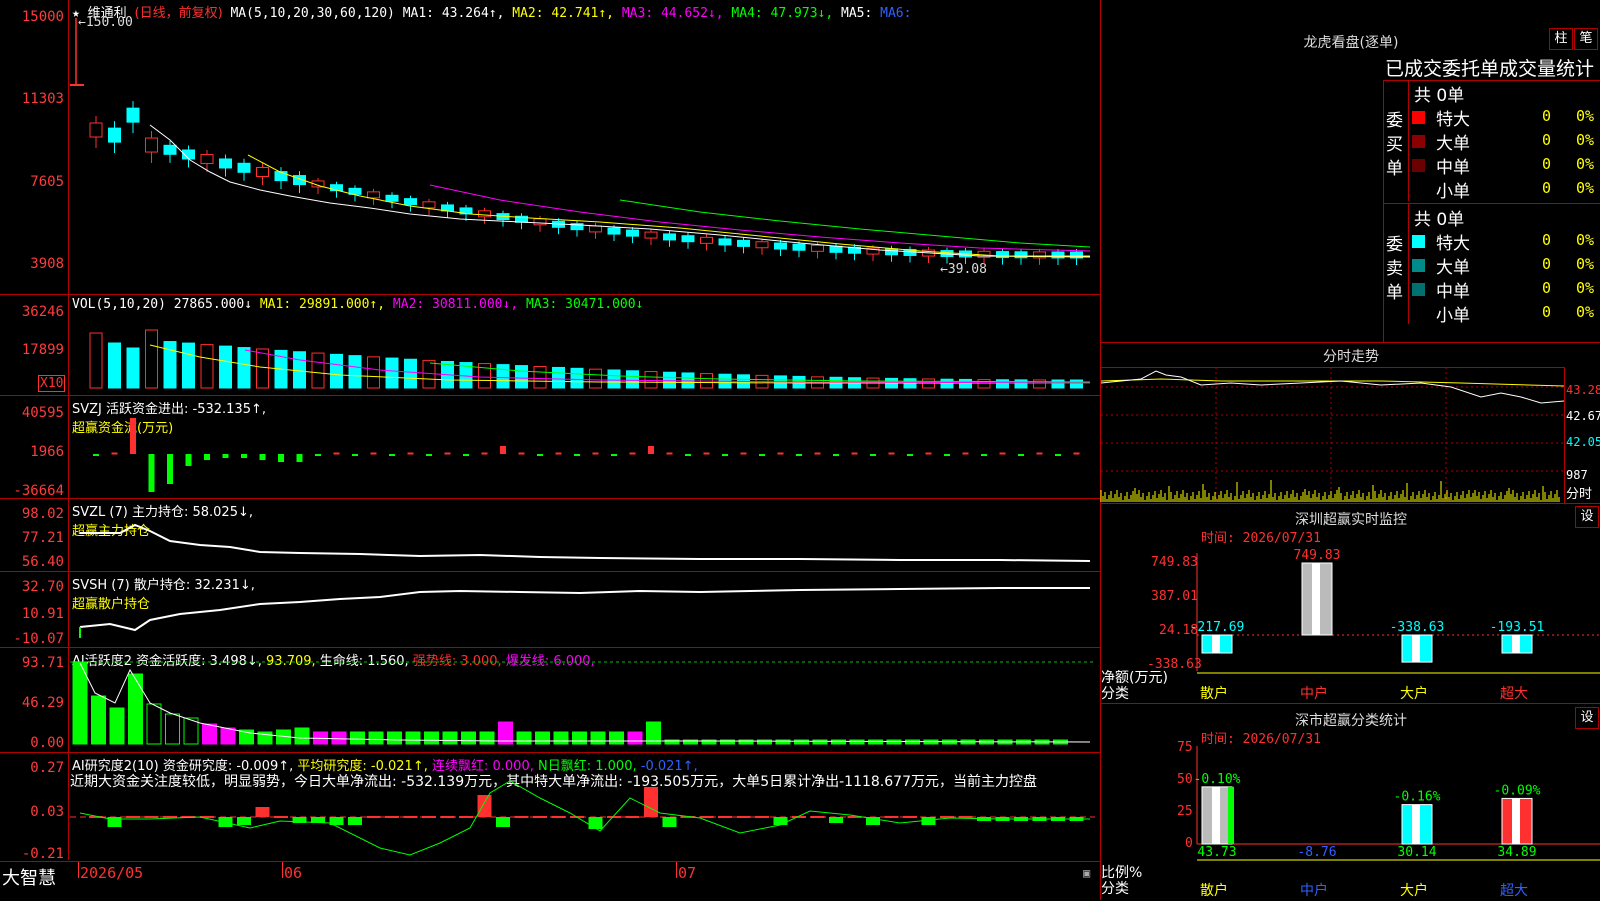  Describe the element at coordinates (1579, 494) in the screenshot. I see `intraday-time-label: 分时` at that location.